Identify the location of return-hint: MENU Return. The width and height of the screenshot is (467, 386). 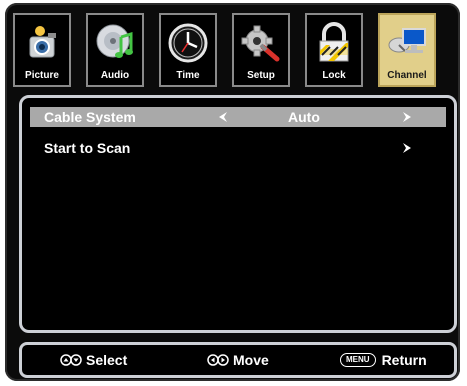
(383, 360).